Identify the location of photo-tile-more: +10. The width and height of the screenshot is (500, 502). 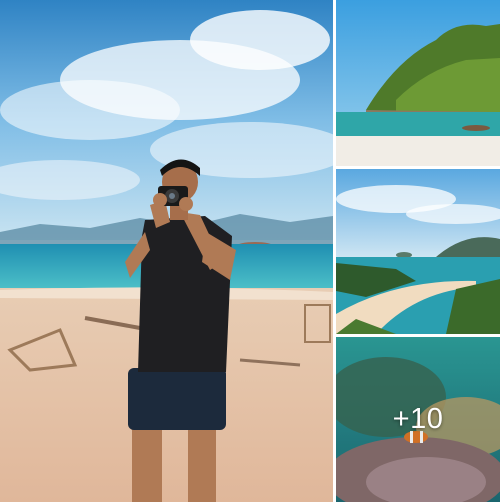
(418, 419).